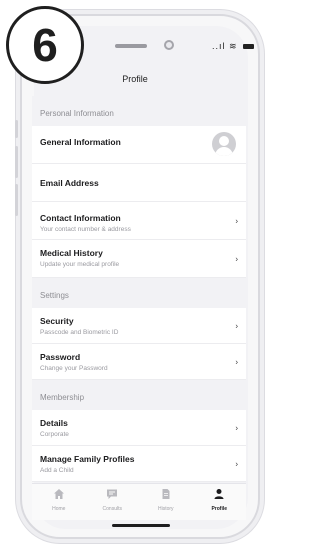  Describe the element at coordinates (54, 434) in the screenshot. I see `row-subtitle: Corporate` at that location.